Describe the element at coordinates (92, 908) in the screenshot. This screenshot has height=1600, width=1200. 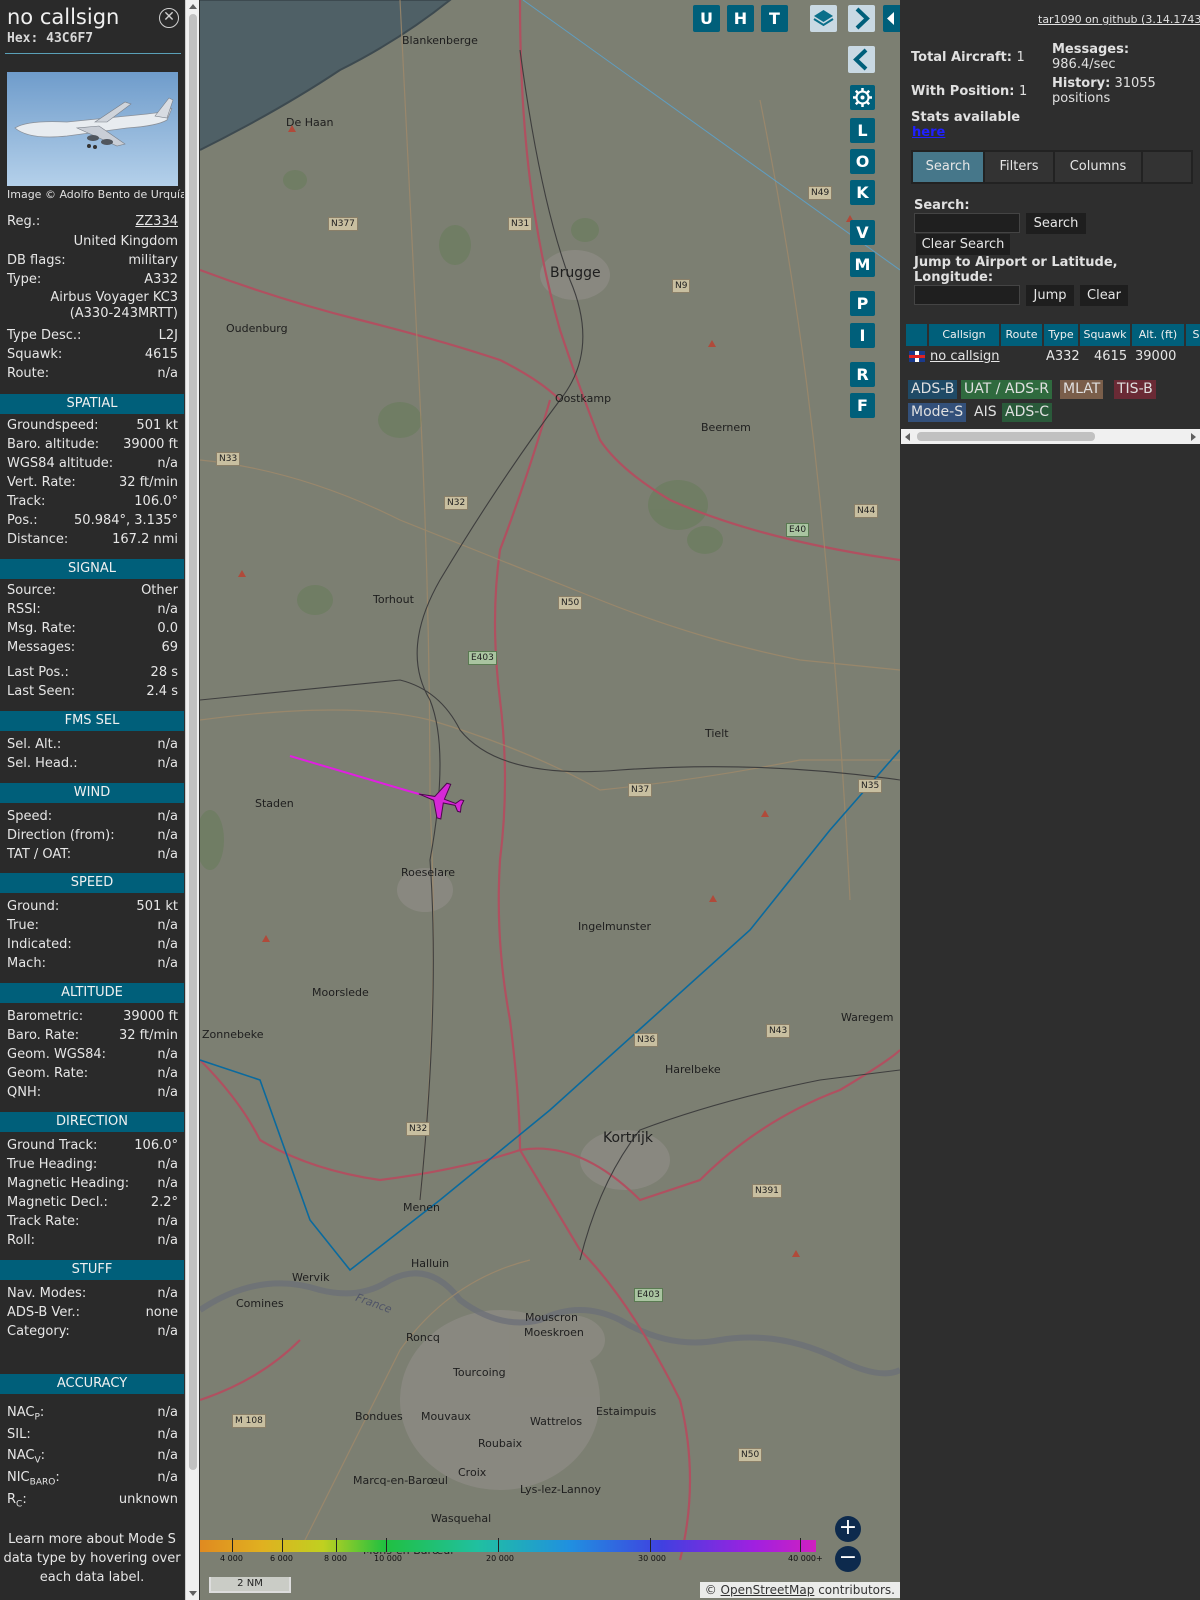
I see `ground-row: Ground: 501 kt` at that location.